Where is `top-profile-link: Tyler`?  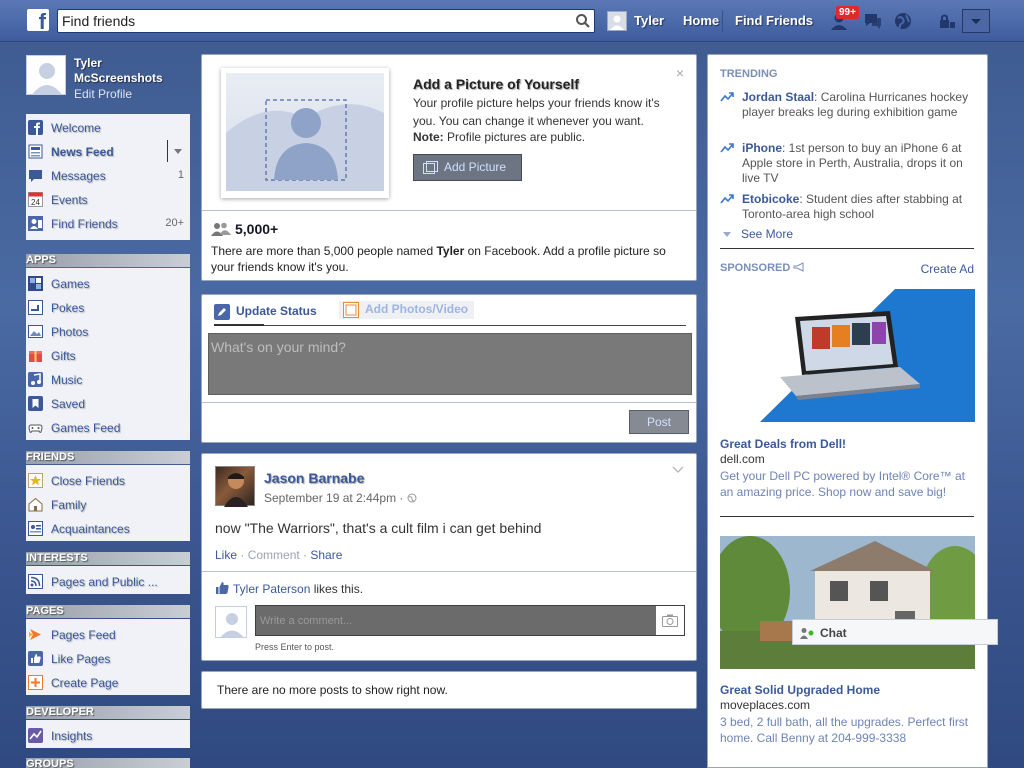
top-profile-link: Tyler is located at coordinates (649, 20).